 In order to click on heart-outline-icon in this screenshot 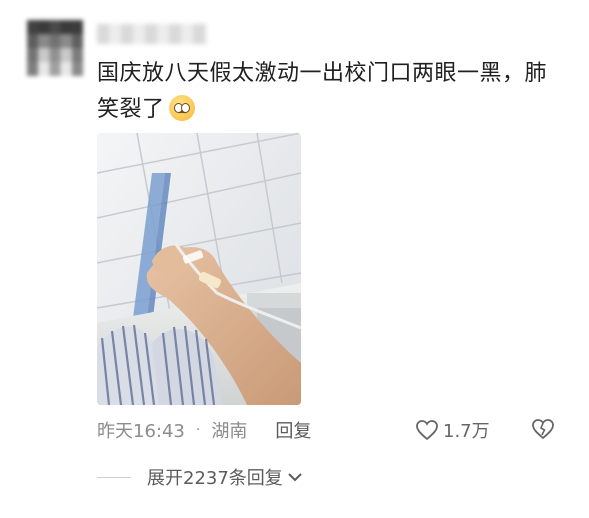, I will do `click(427, 430)`.